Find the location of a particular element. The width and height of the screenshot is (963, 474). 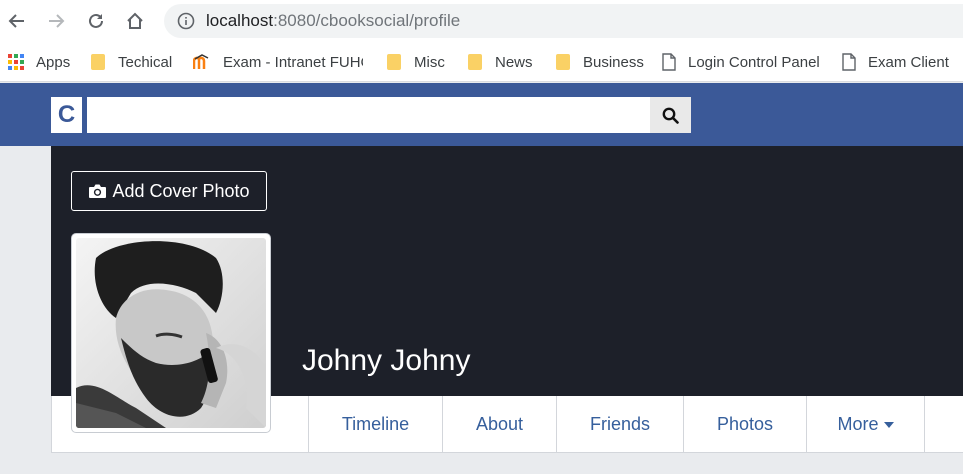

bookmark-techical: Techical is located at coordinates (131, 62).